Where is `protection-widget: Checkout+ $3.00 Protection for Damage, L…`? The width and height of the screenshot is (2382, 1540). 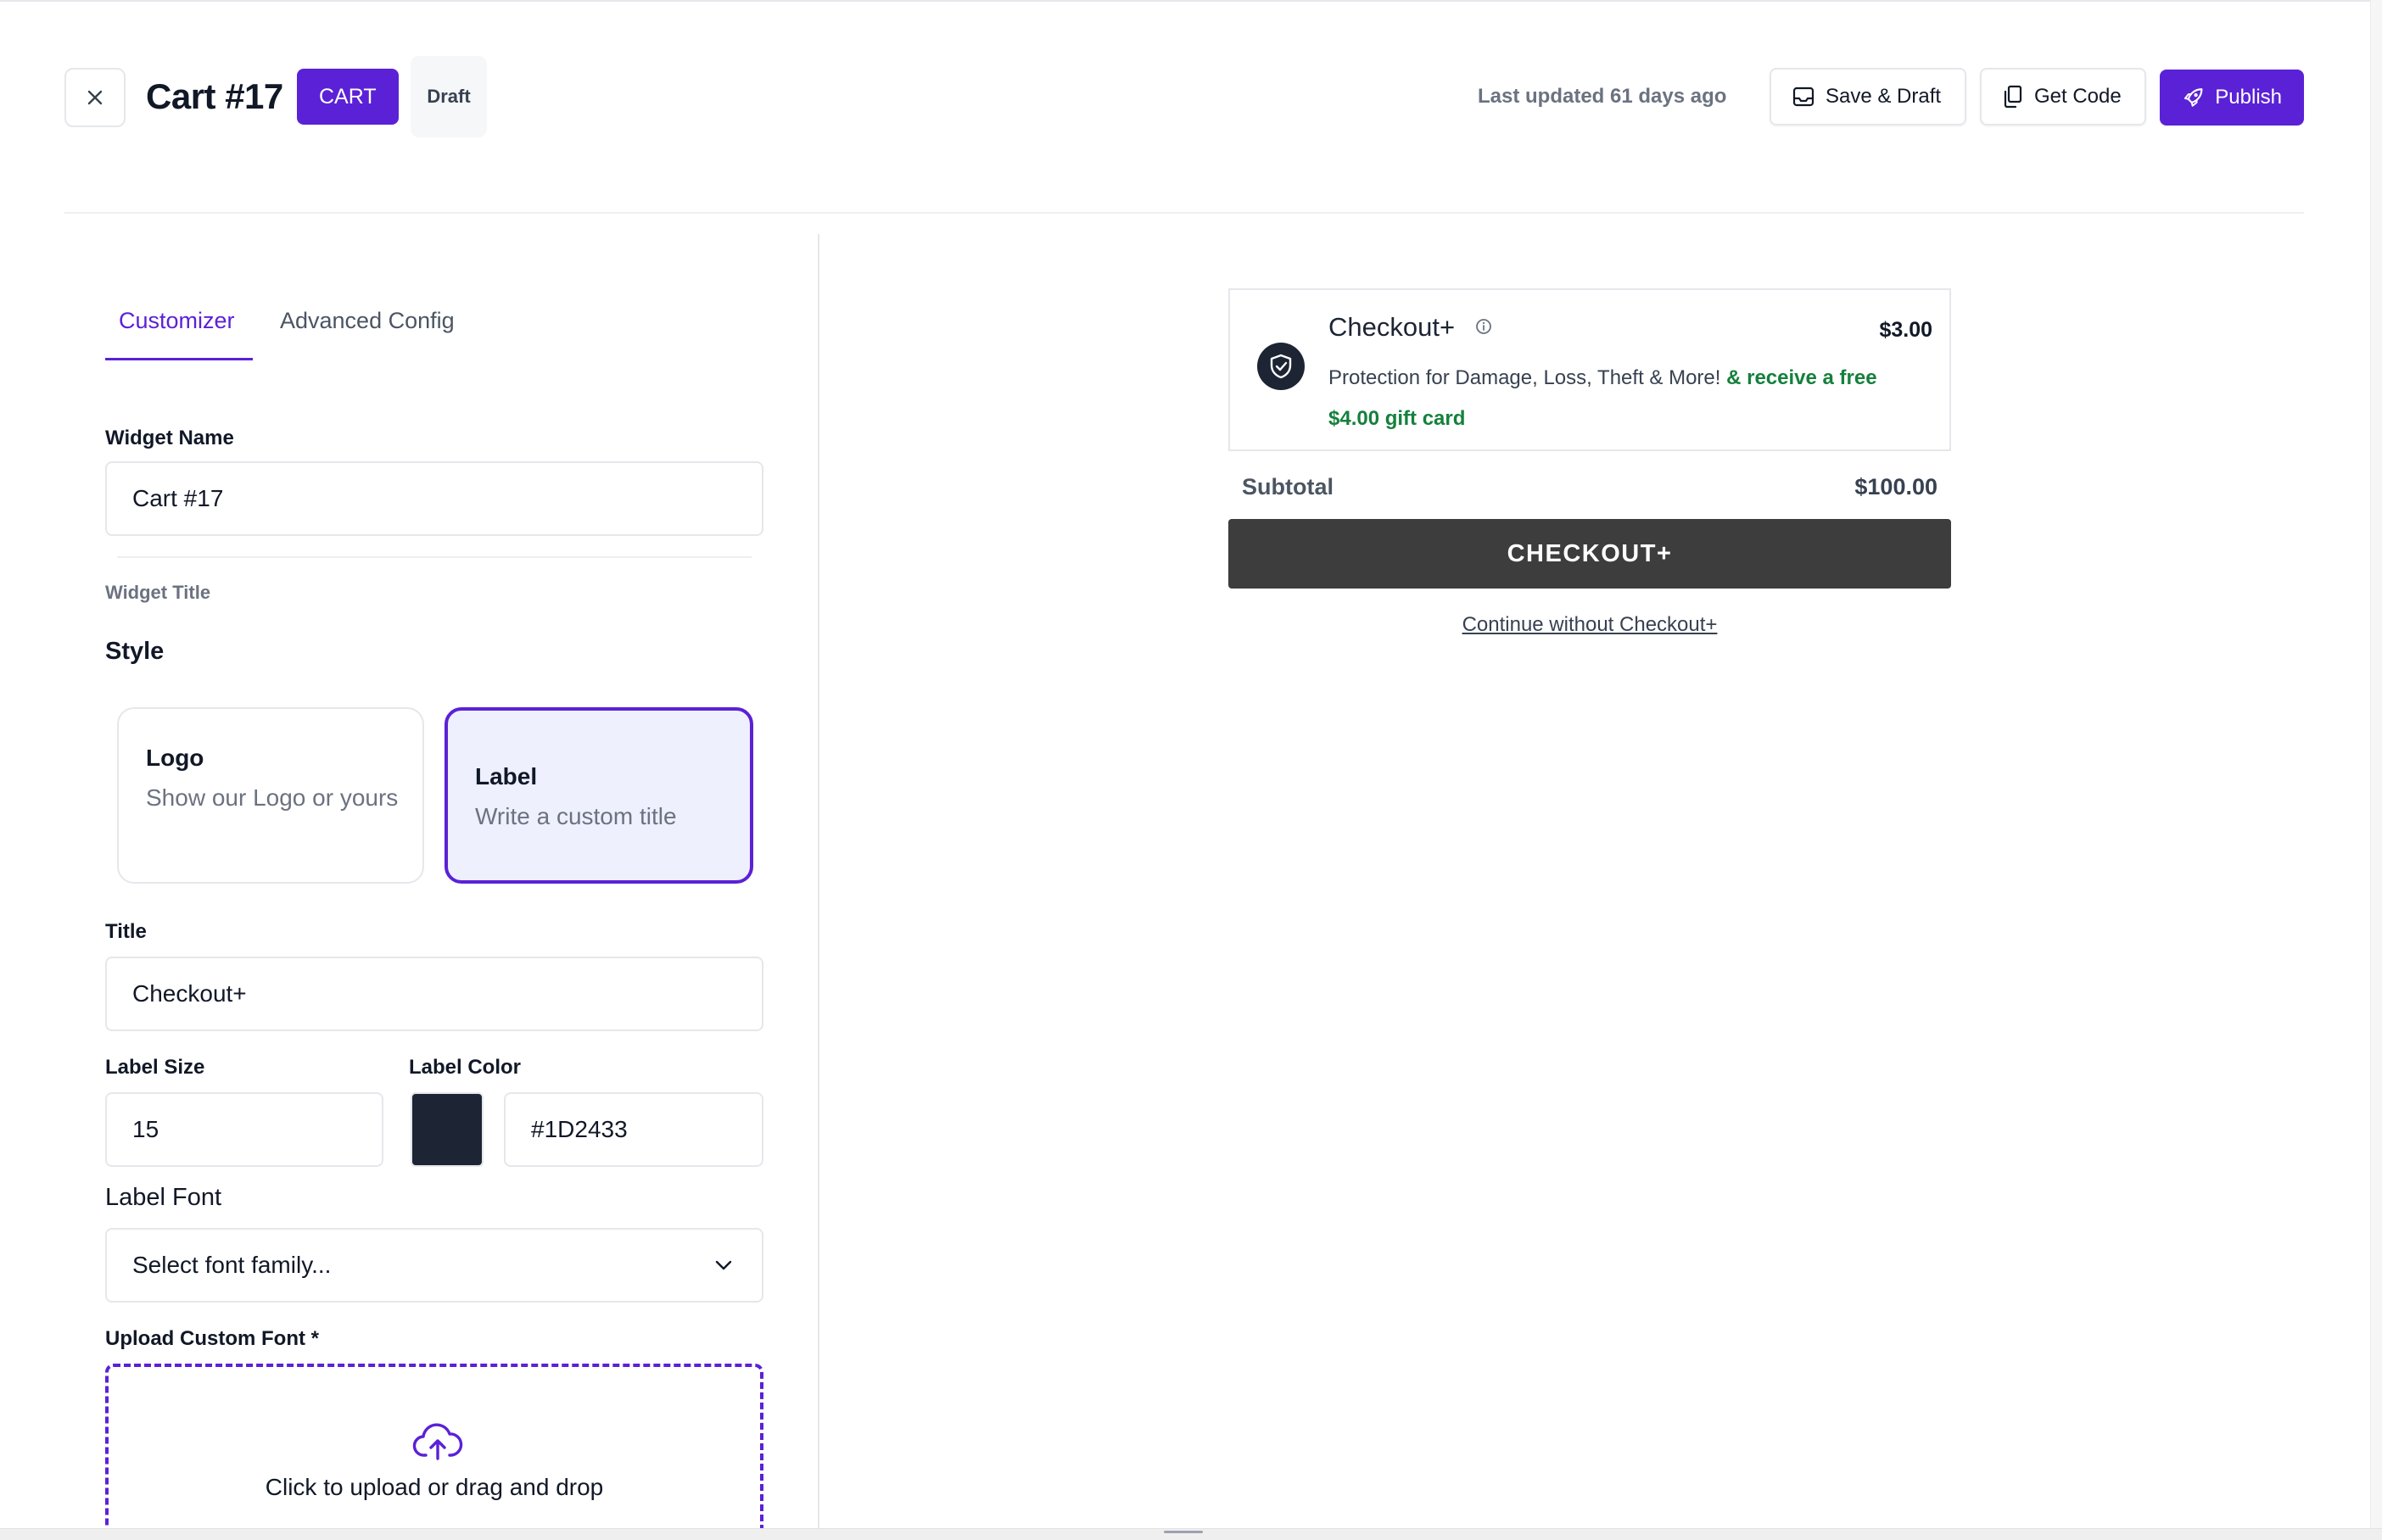
protection-widget: Checkout+ $3.00 Protection for Damage, L… is located at coordinates (1589, 369).